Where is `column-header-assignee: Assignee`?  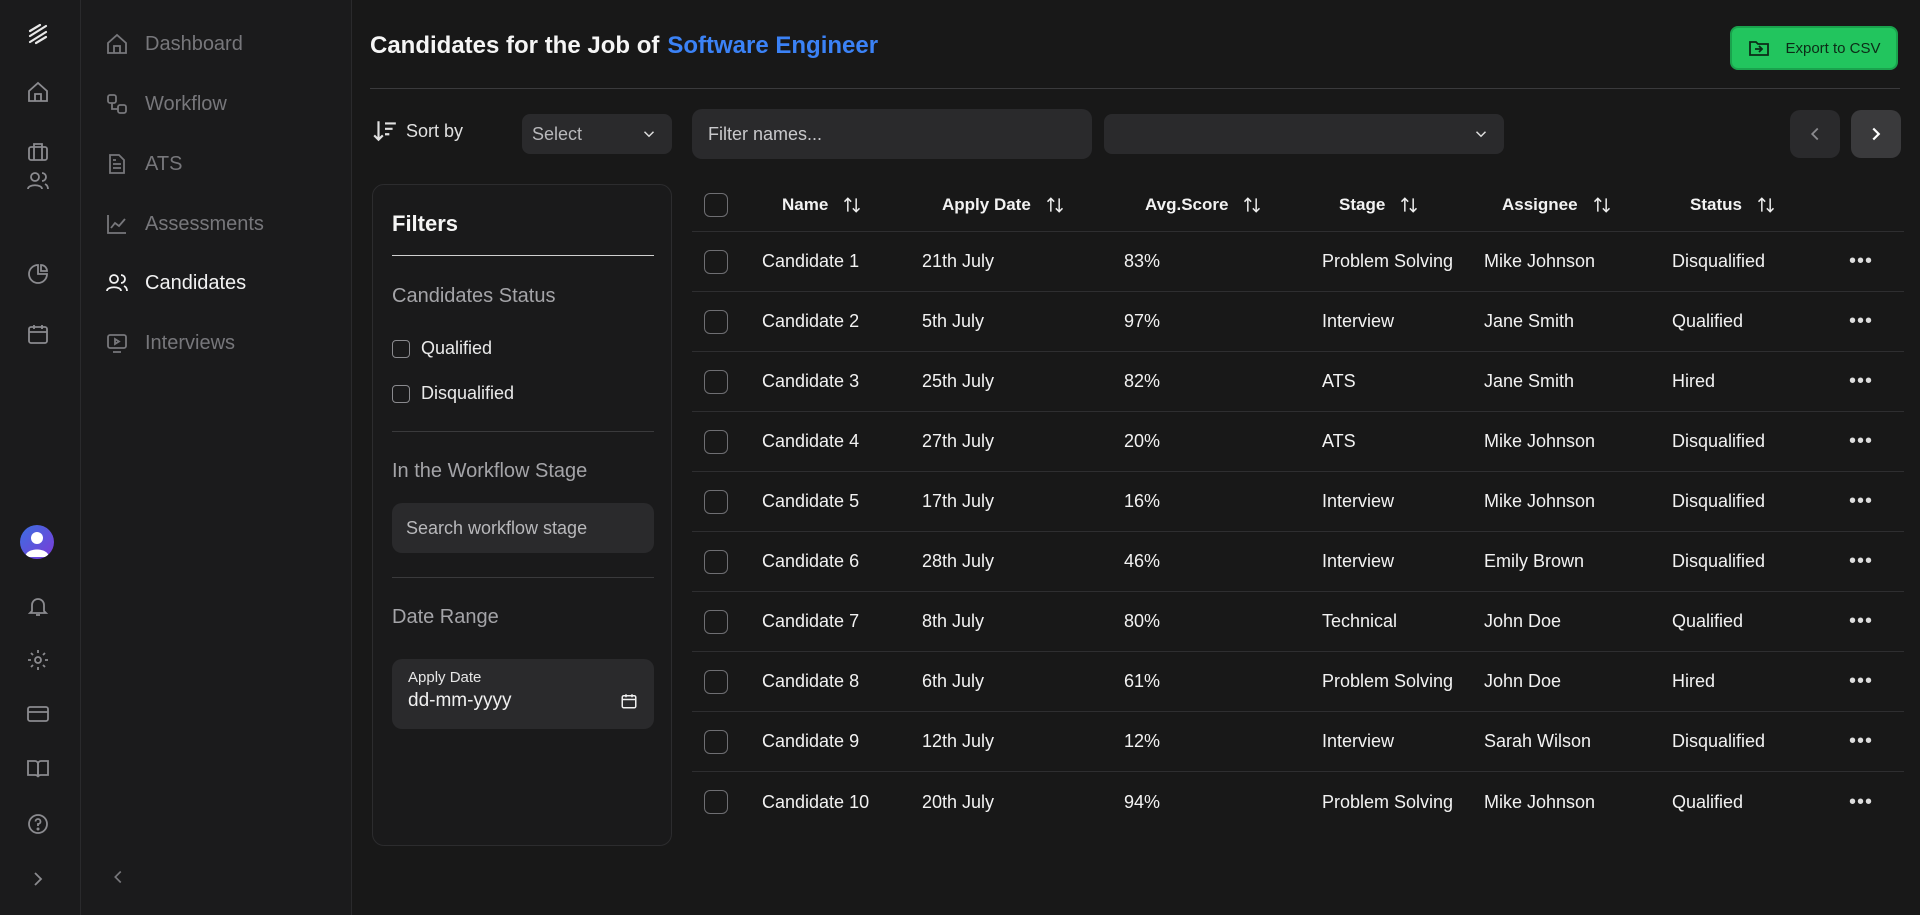 column-header-assignee: Assignee is located at coordinates (1557, 204).